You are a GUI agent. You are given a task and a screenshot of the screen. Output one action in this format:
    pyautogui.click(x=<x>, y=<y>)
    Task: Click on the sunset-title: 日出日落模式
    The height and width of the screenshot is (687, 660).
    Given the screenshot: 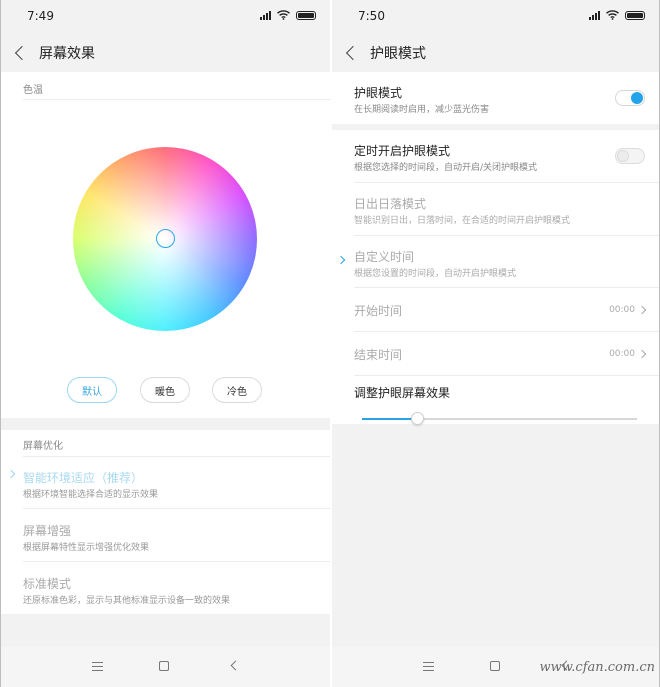 What is the action you would take?
    pyautogui.click(x=390, y=204)
    